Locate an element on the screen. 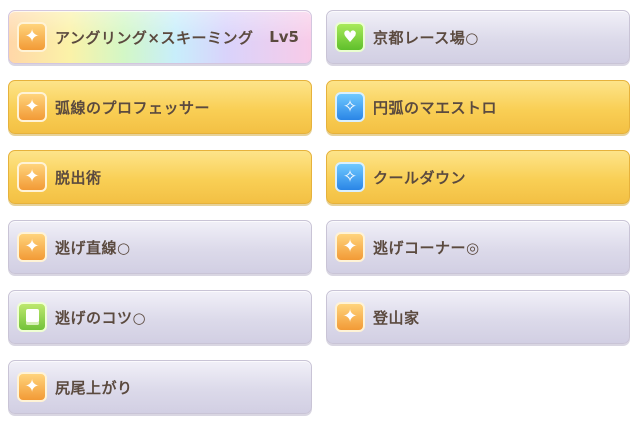 Image resolution: width=640 pixels, height=423 pixels. book-icon is located at coordinates (32, 317).